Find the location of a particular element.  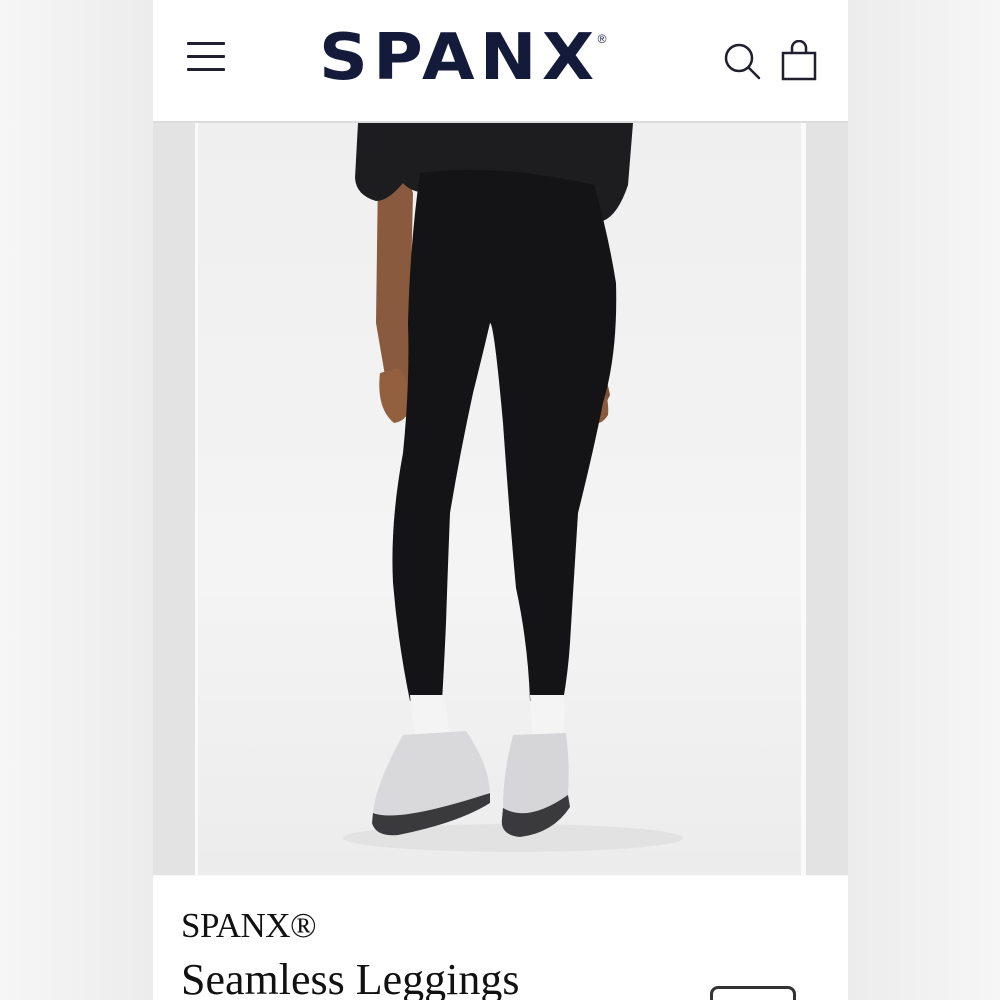

menu-button is located at coordinates (206, 57).